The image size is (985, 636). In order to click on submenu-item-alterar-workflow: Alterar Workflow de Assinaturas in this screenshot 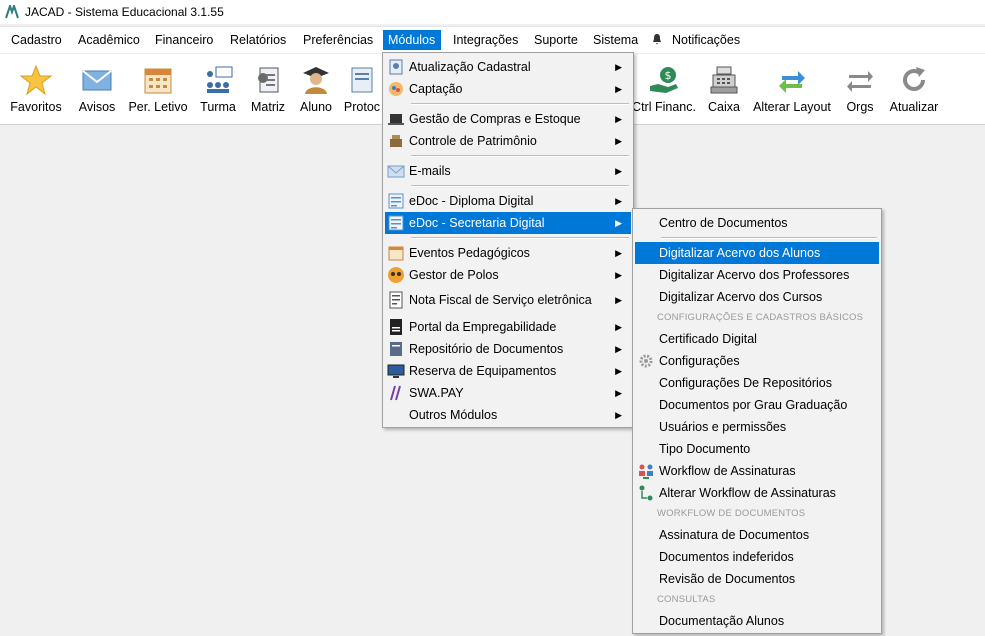, I will do `click(757, 493)`.